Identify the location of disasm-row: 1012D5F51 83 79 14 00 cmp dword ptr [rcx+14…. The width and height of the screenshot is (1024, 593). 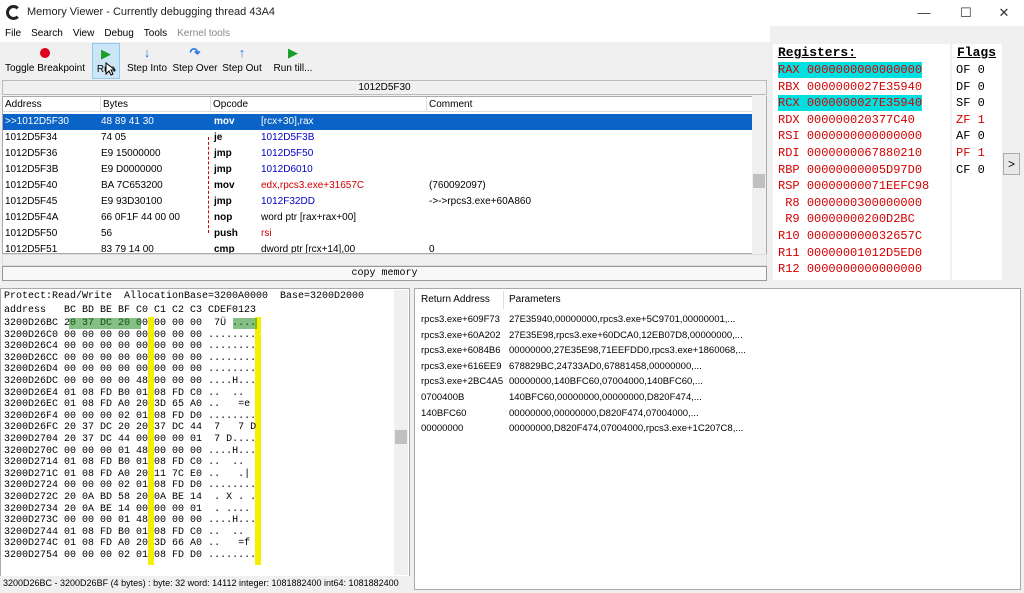
(378, 248).